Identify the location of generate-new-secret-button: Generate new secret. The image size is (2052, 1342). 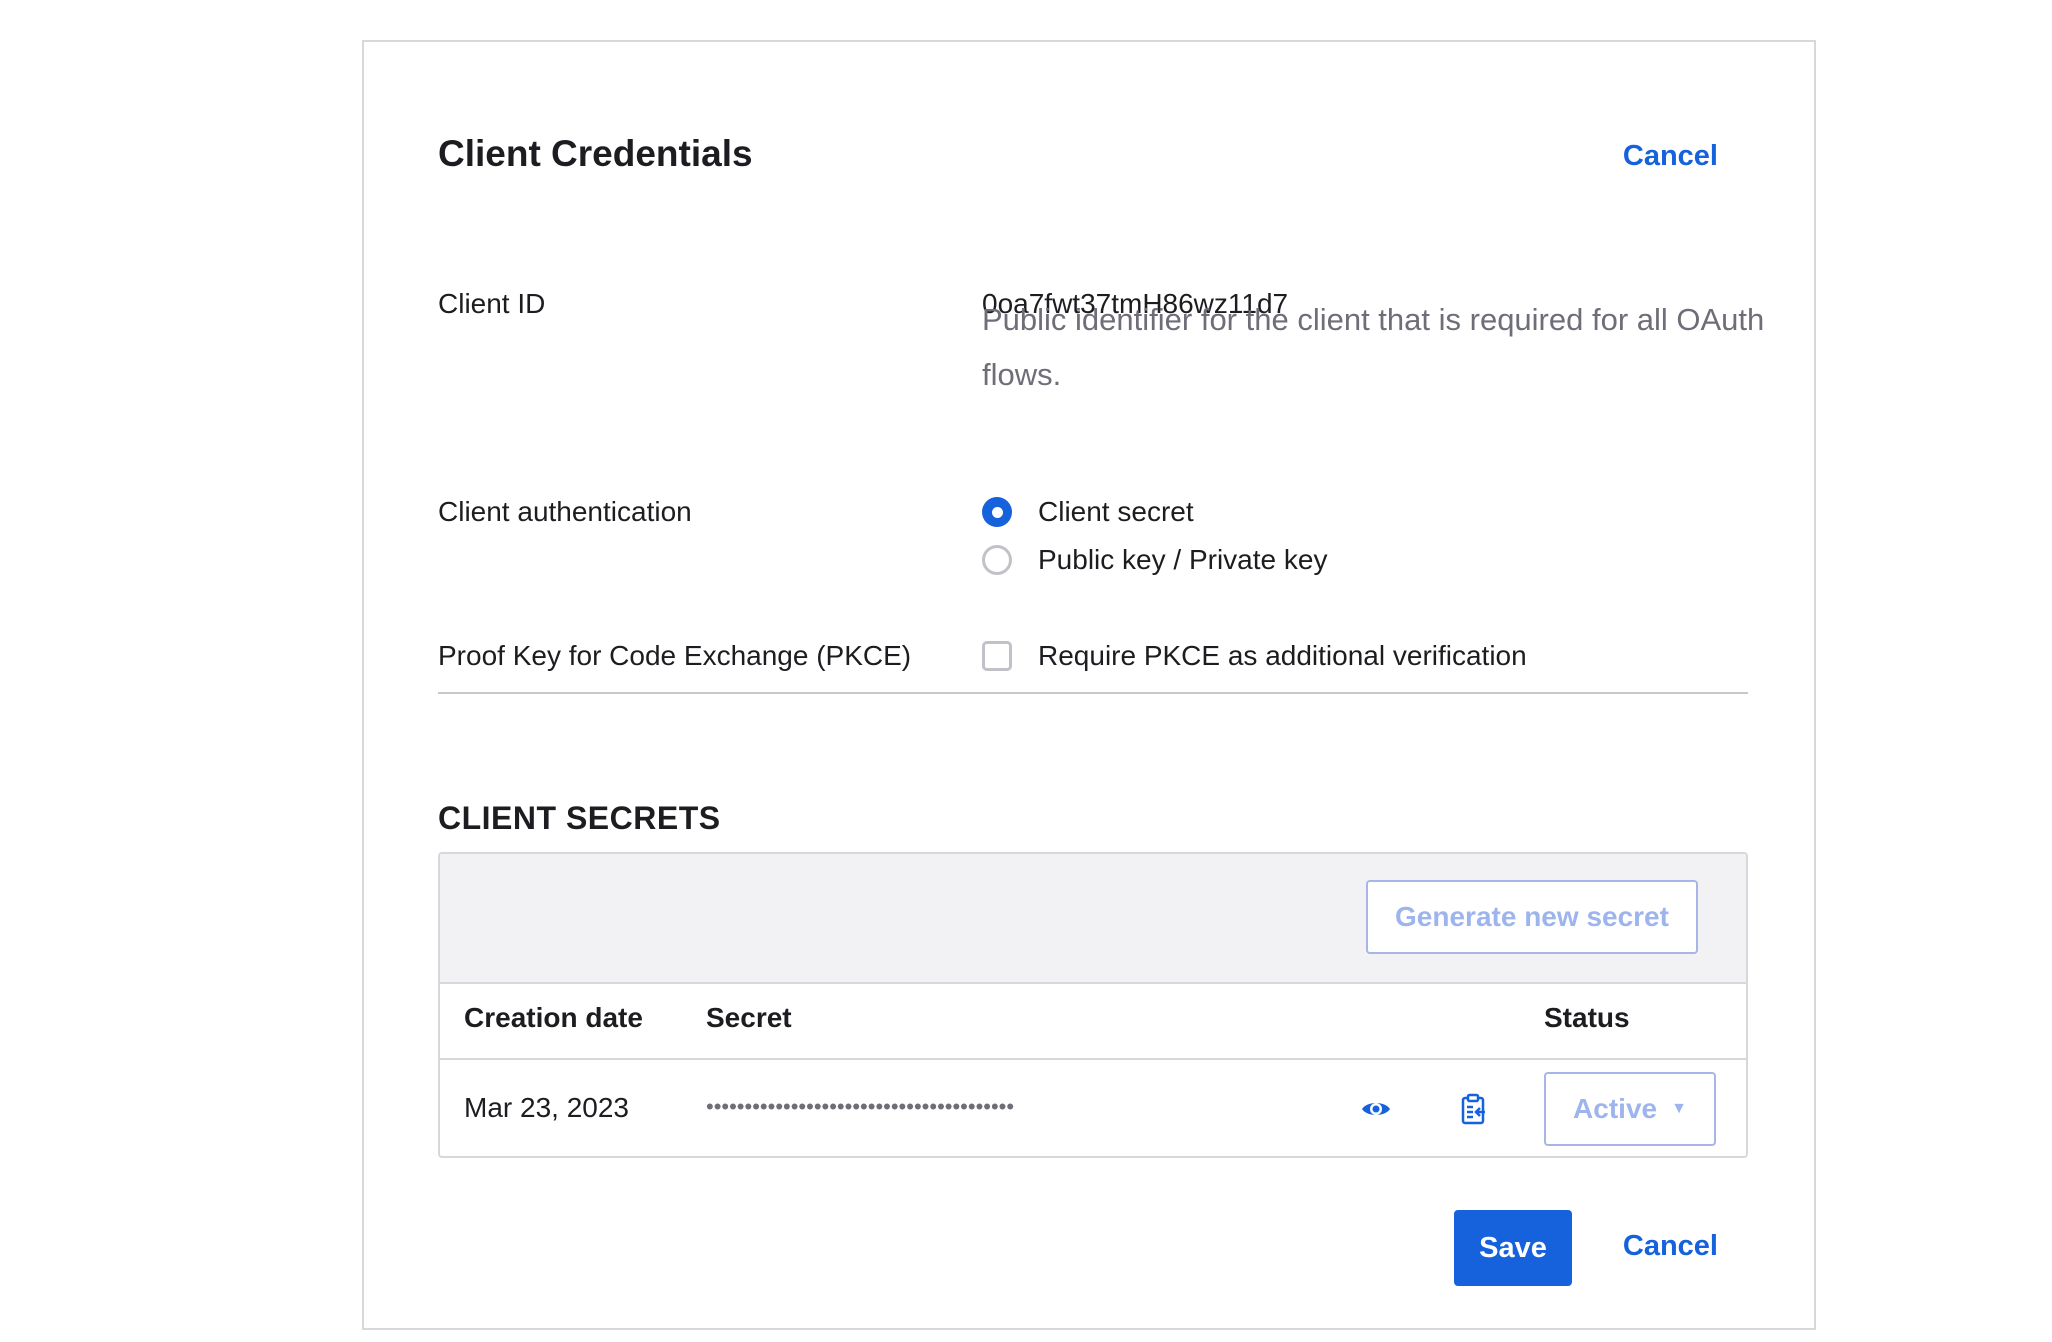
(1532, 917).